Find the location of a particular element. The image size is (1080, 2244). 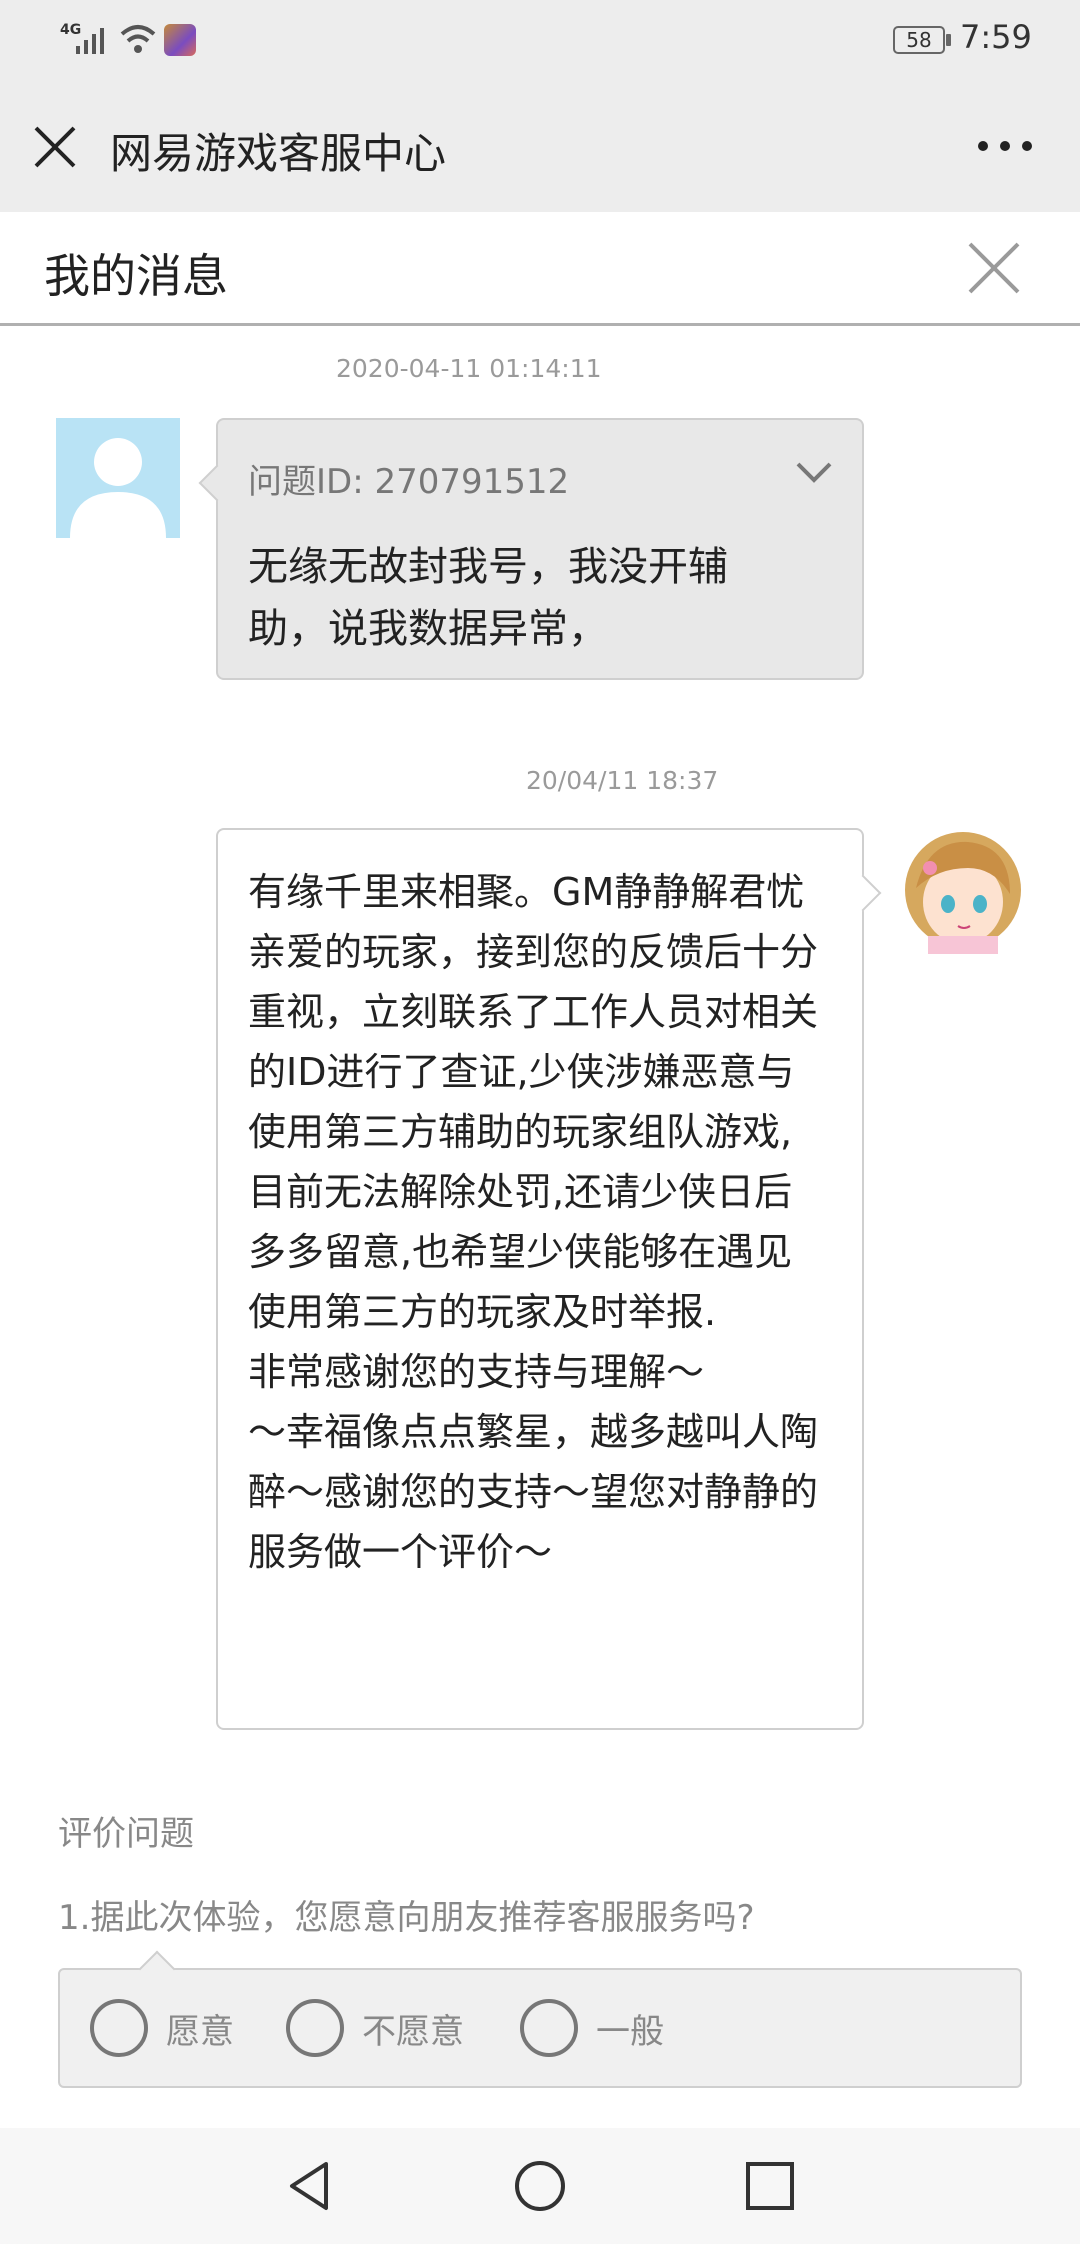

evaluation-options: 愿意 不愿意 一般 is located at coordinates (540, 2028).